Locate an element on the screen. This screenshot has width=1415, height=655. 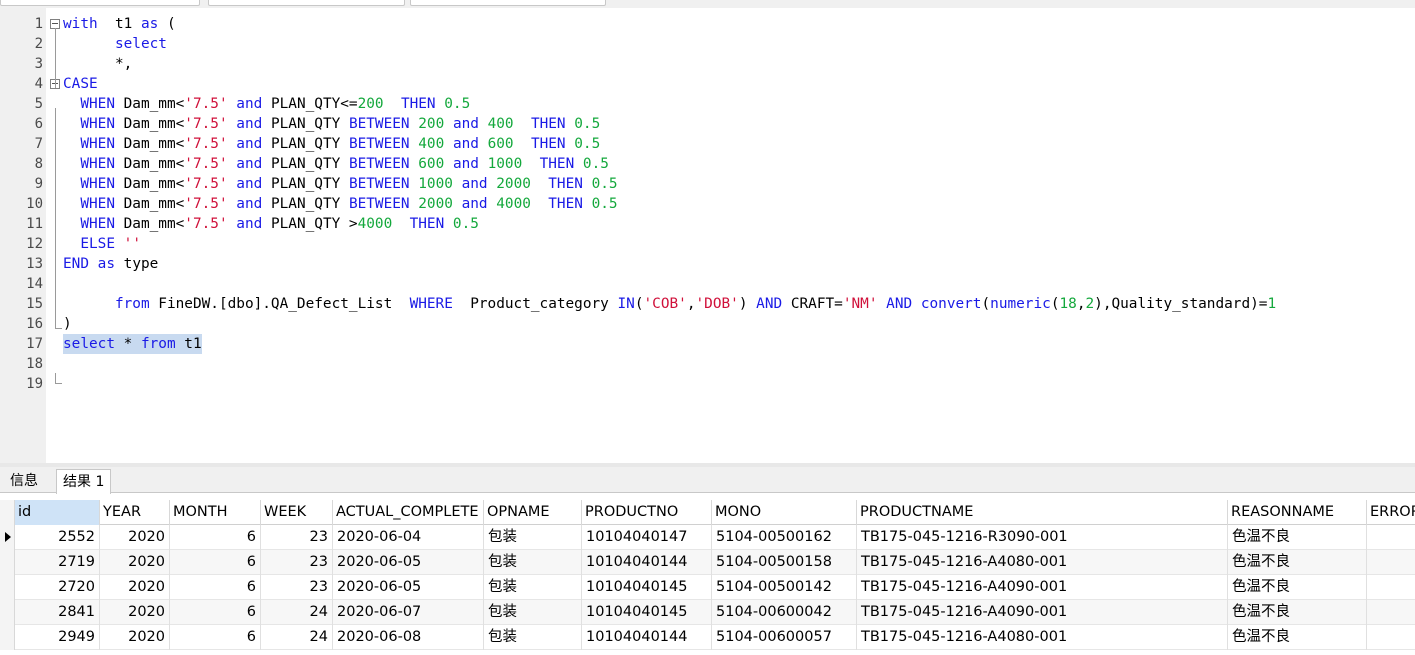
table-cell: 2949 is located at coordinates (57, 637).